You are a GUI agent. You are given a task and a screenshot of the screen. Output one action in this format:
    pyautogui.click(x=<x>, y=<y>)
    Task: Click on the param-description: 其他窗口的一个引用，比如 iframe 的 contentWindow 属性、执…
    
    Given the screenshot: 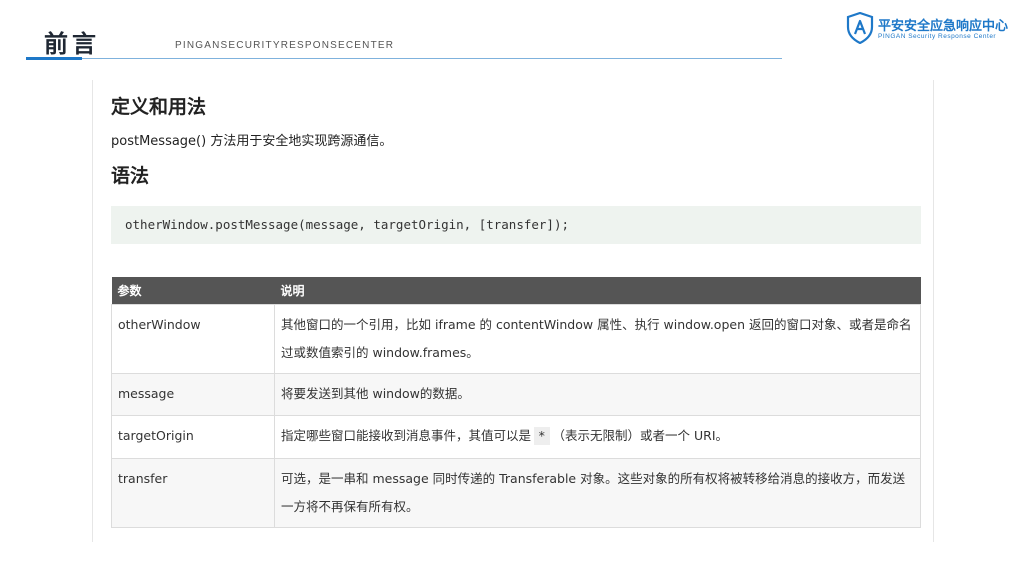 What is the action you would take?
    pyautogui.click(x=597, y=339)
    